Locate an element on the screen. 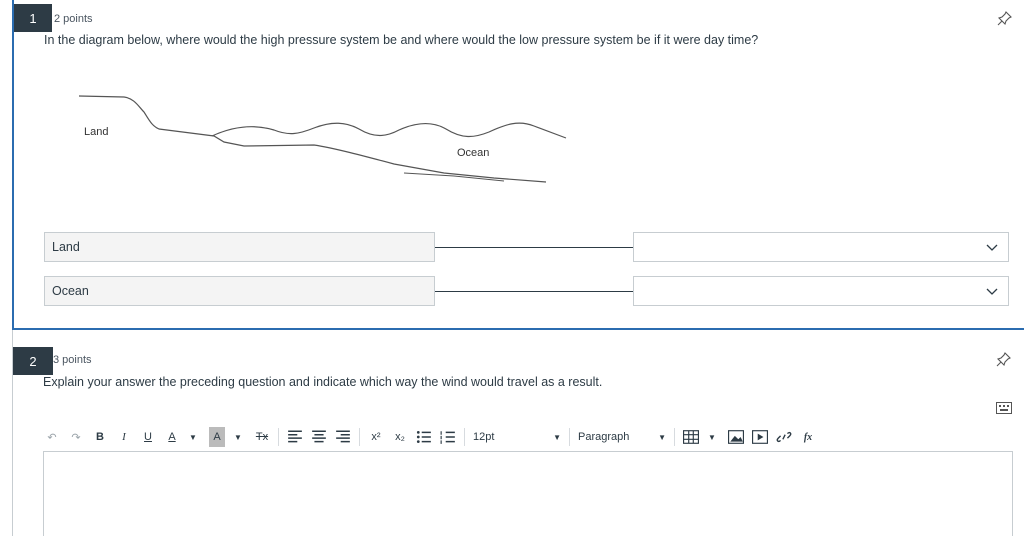 The width and height of the screenshot is (1024, 536). bold-button: B is located at coordinates (100, 437).